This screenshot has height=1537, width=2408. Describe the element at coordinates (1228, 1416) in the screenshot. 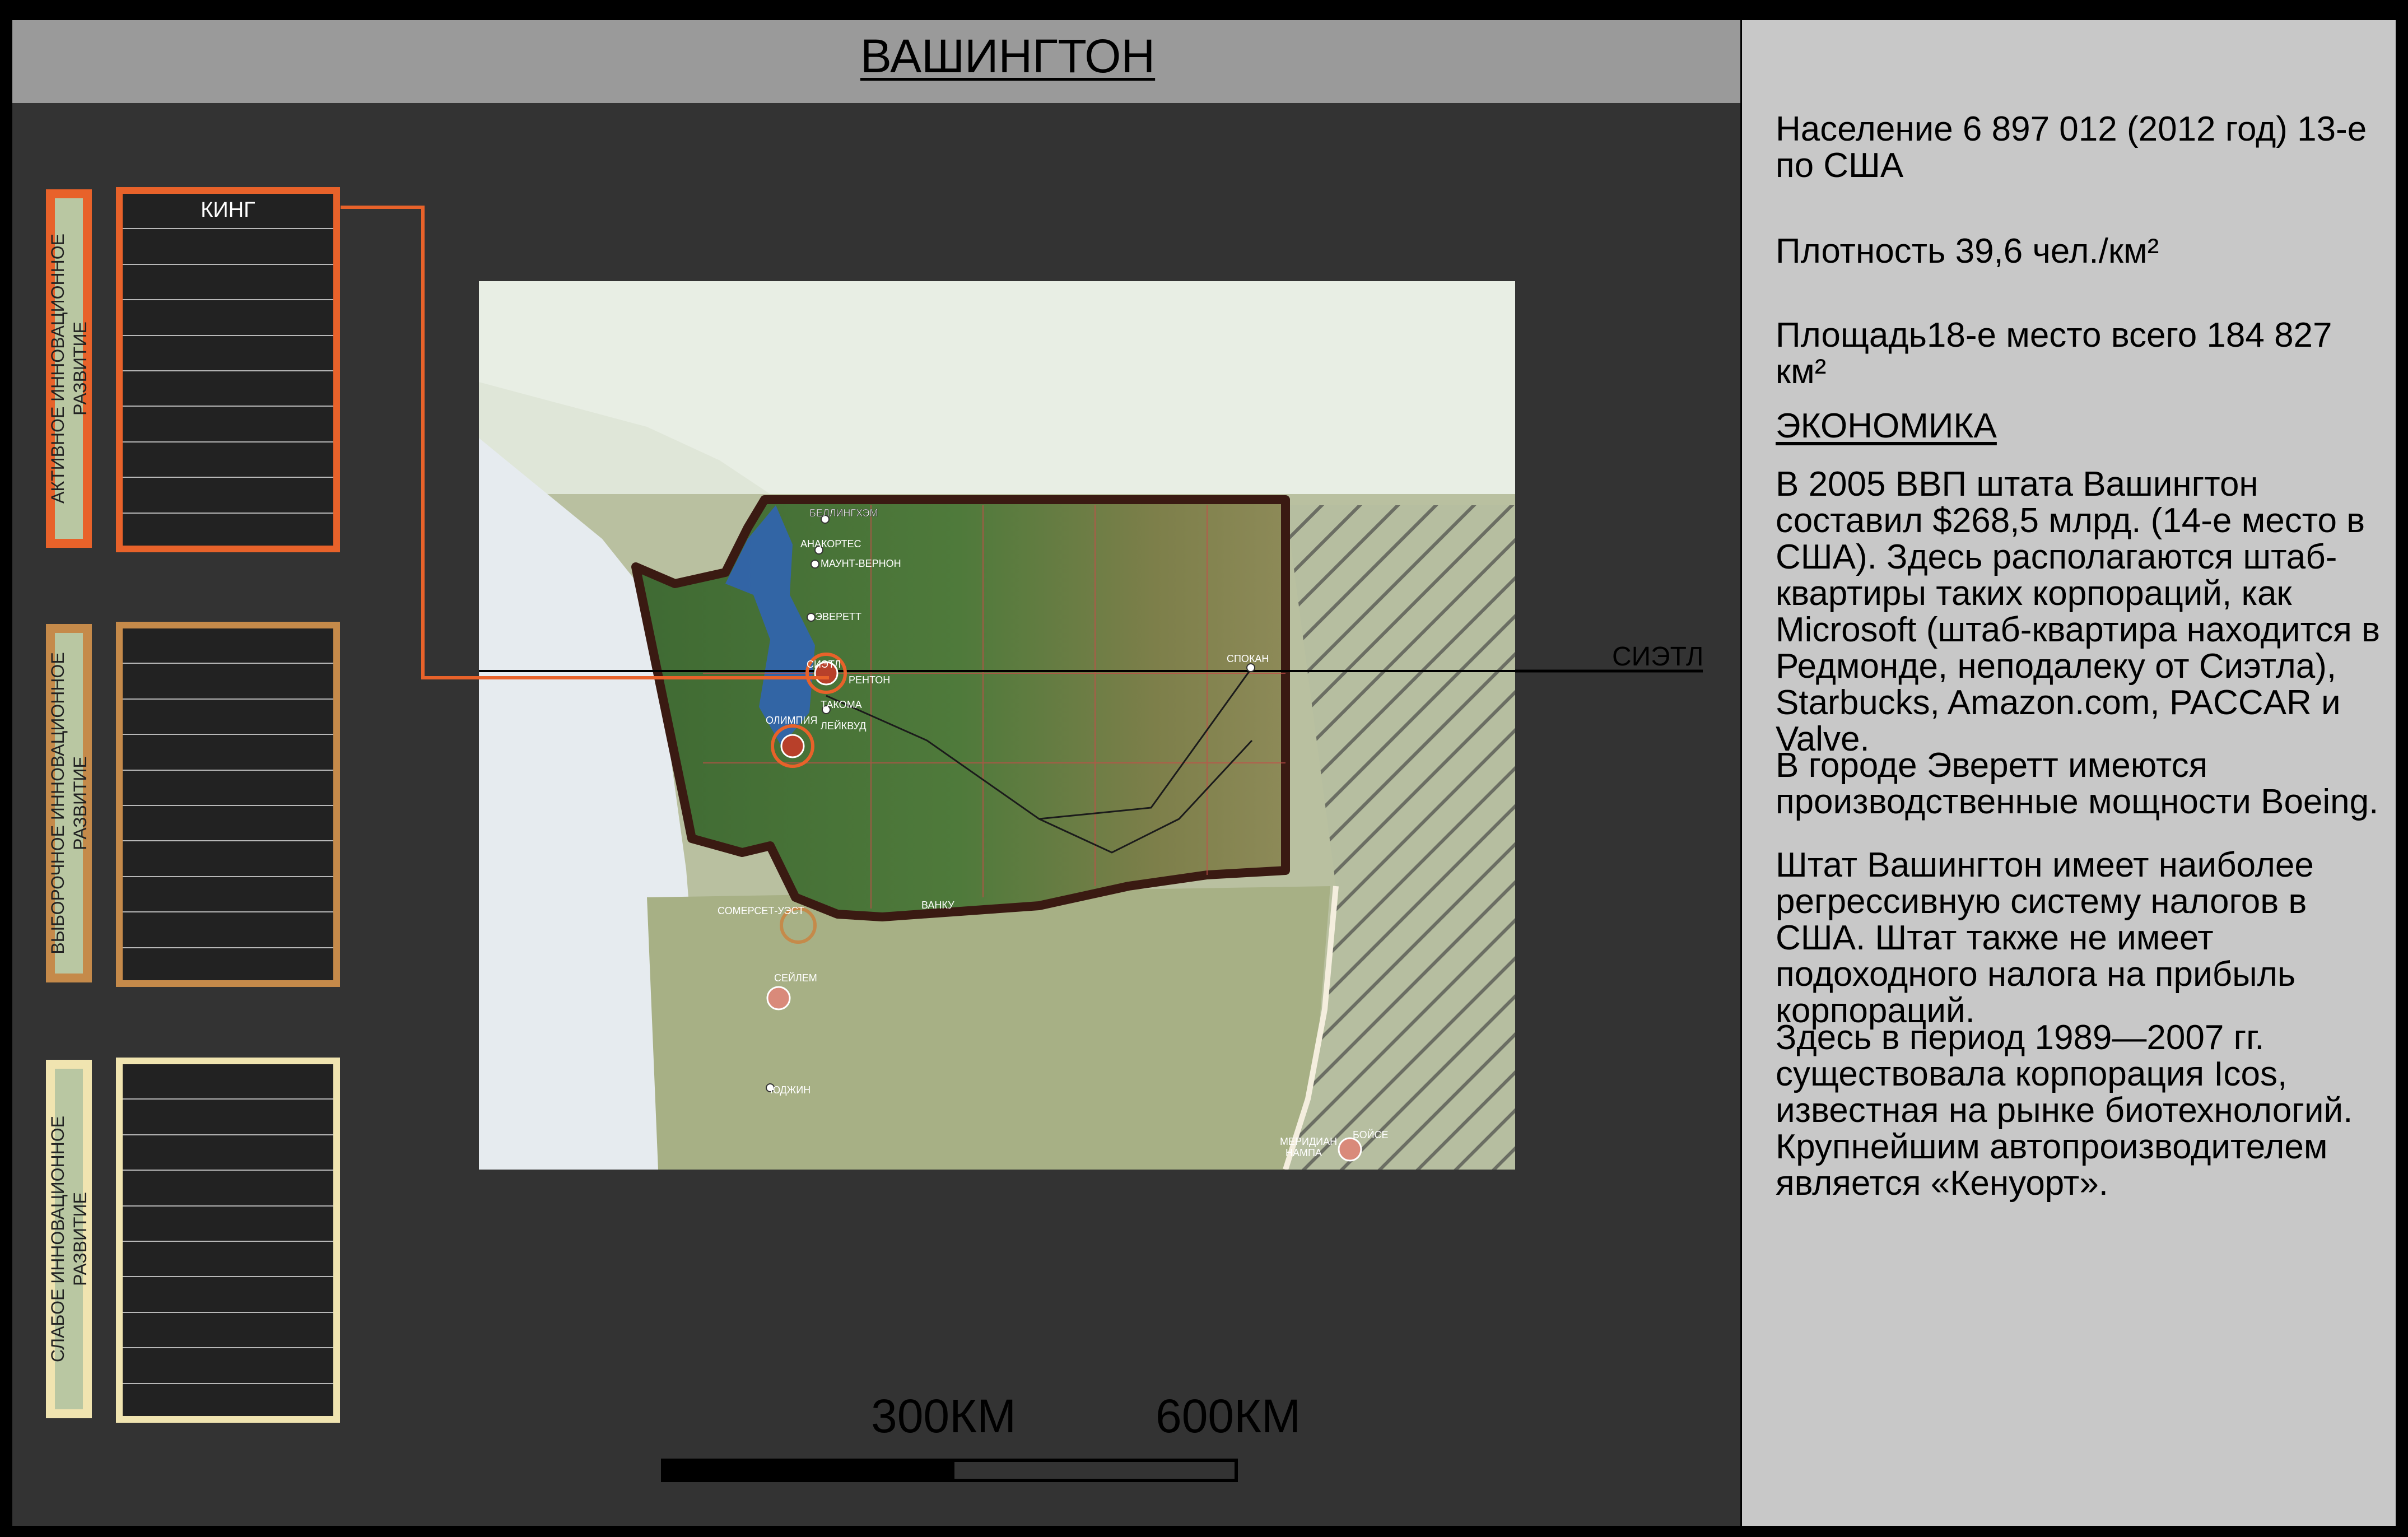

I see `scale-label-600: 600КМ` at that location.